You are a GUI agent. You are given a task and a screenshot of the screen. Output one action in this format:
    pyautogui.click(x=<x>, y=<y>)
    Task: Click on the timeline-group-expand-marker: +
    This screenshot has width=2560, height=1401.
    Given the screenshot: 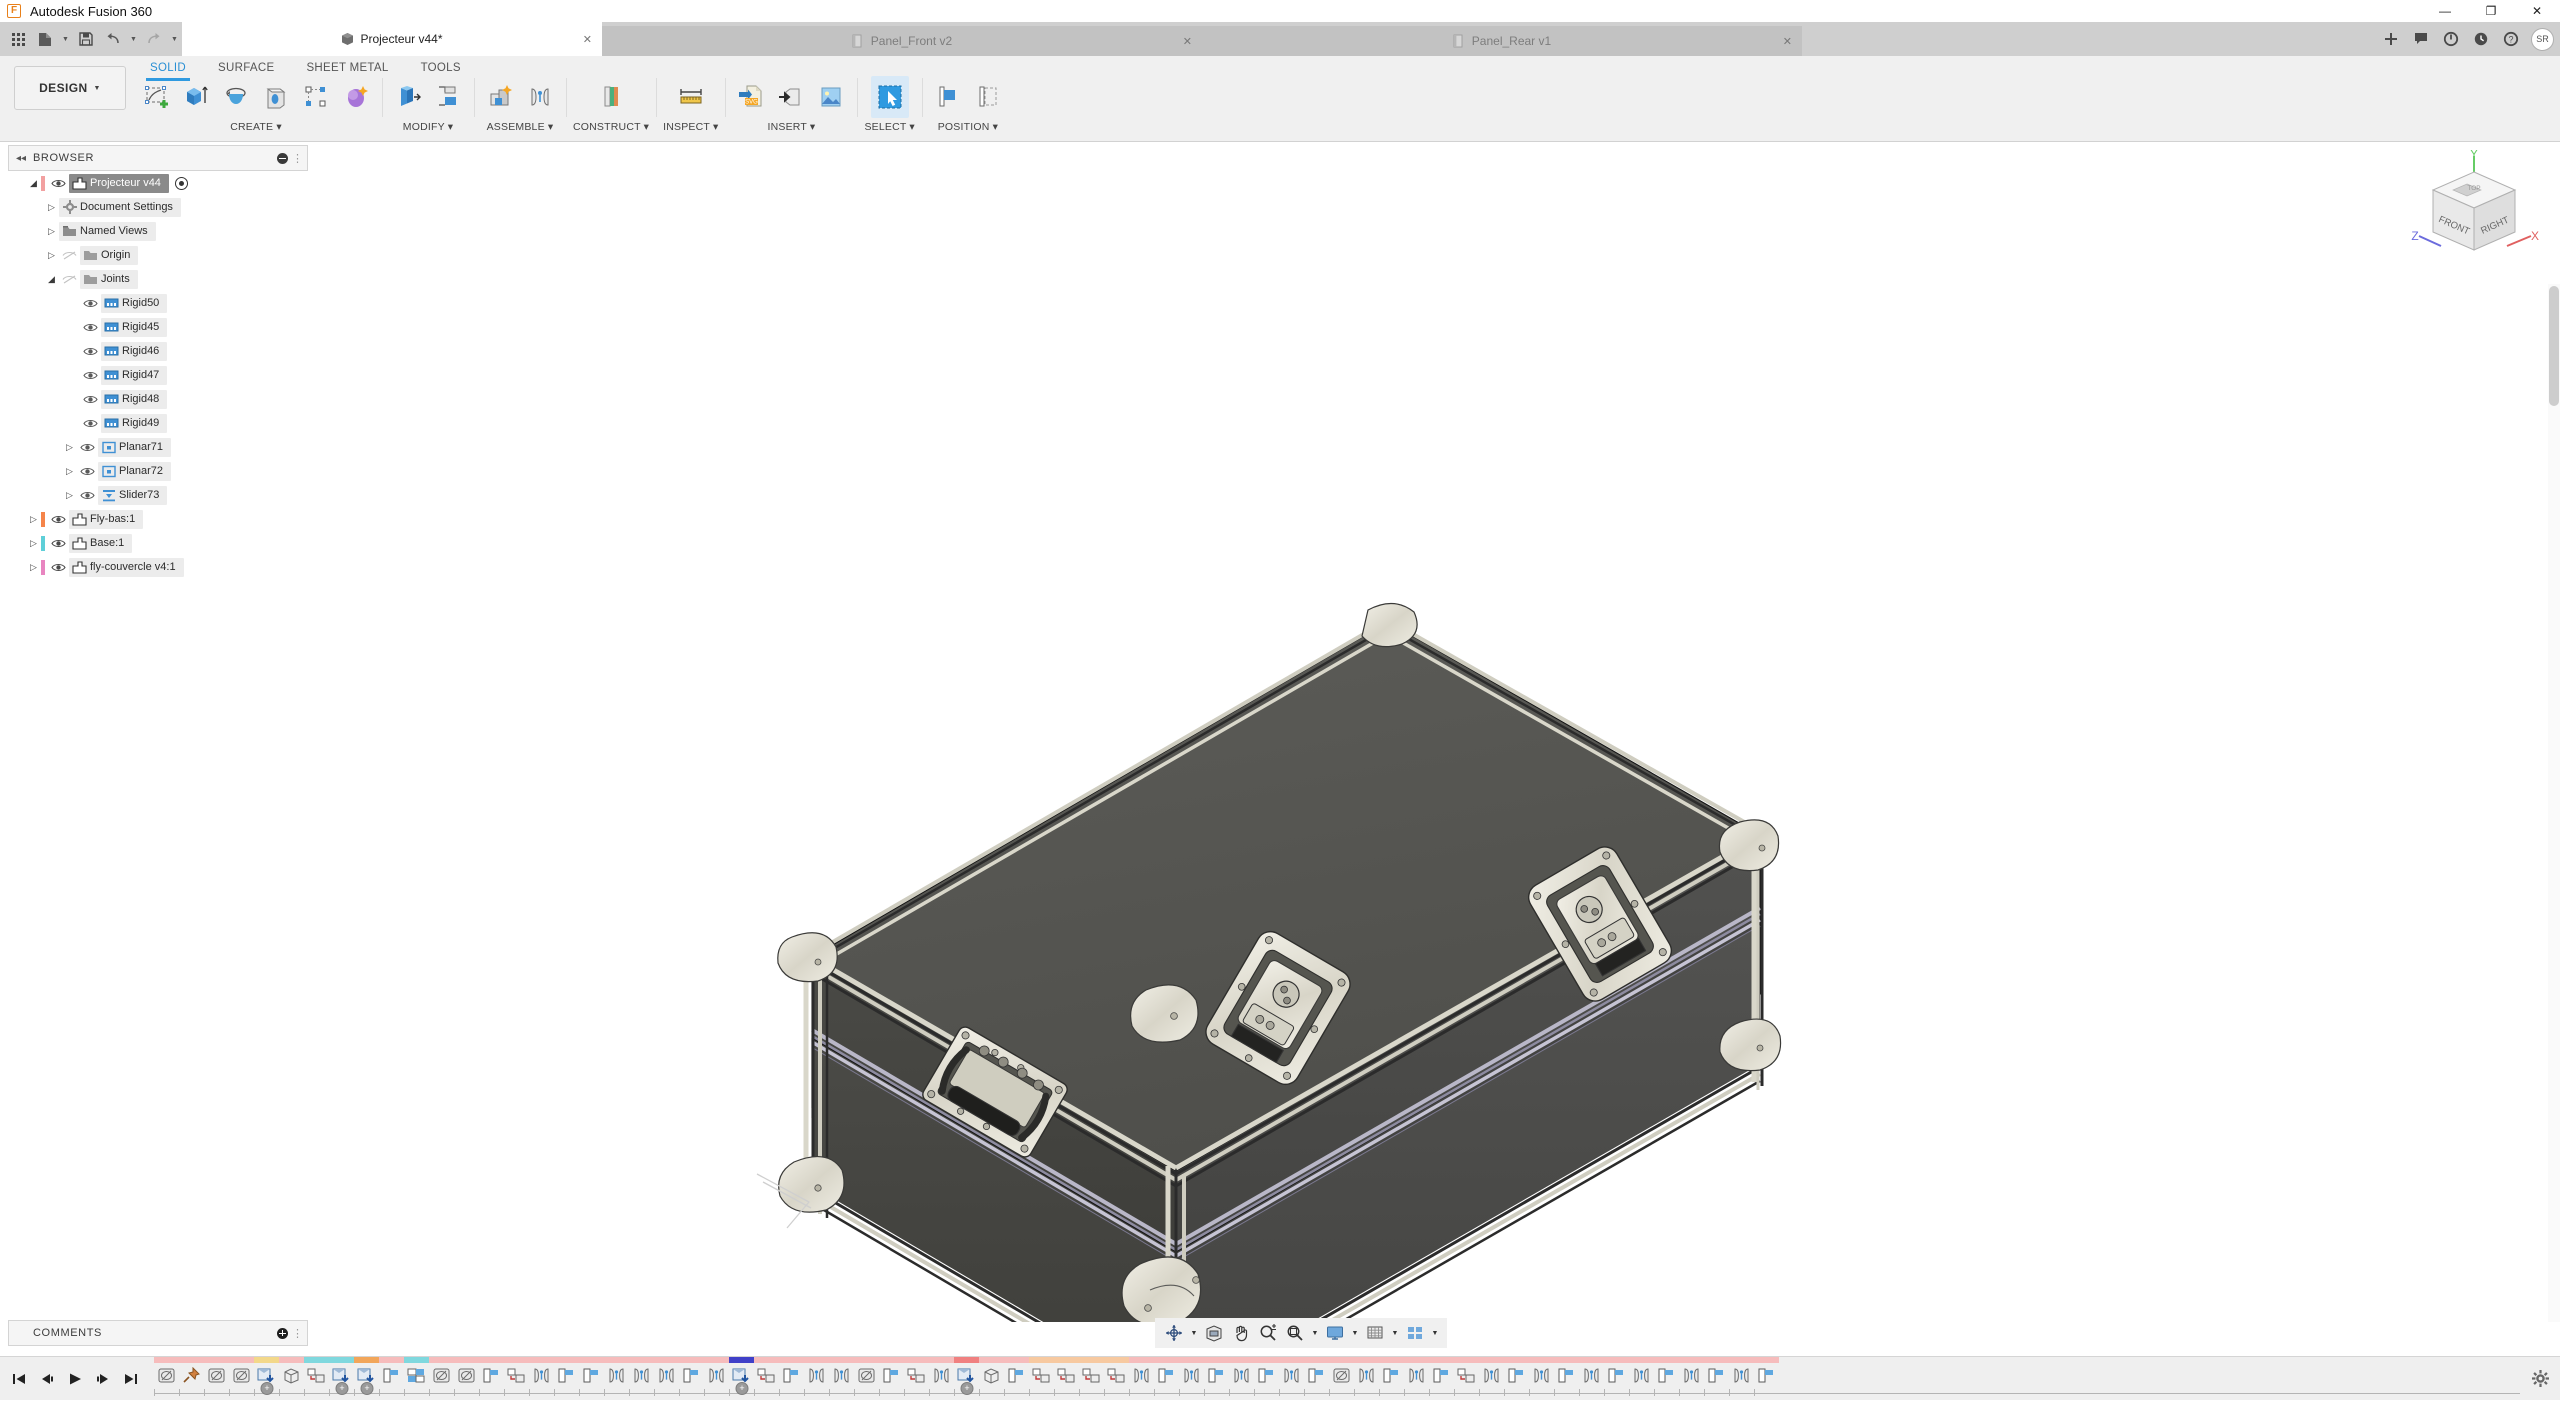 What is the action you would take?
    pyautogui.click(x=367, y=1388)
    